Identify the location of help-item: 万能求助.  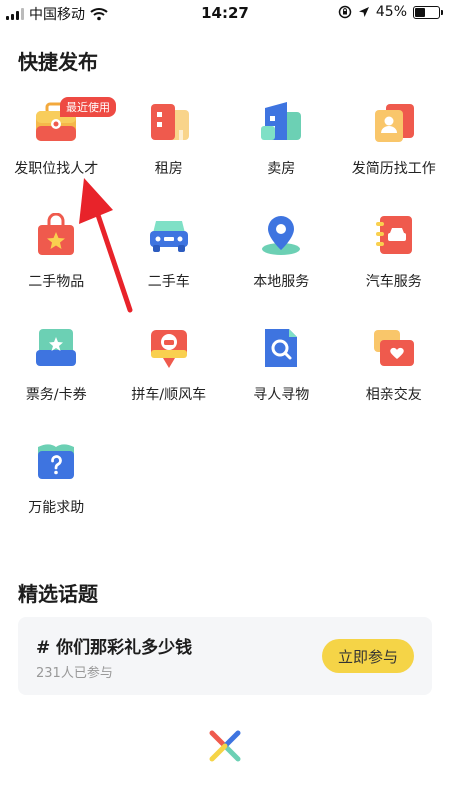
(56, 487).